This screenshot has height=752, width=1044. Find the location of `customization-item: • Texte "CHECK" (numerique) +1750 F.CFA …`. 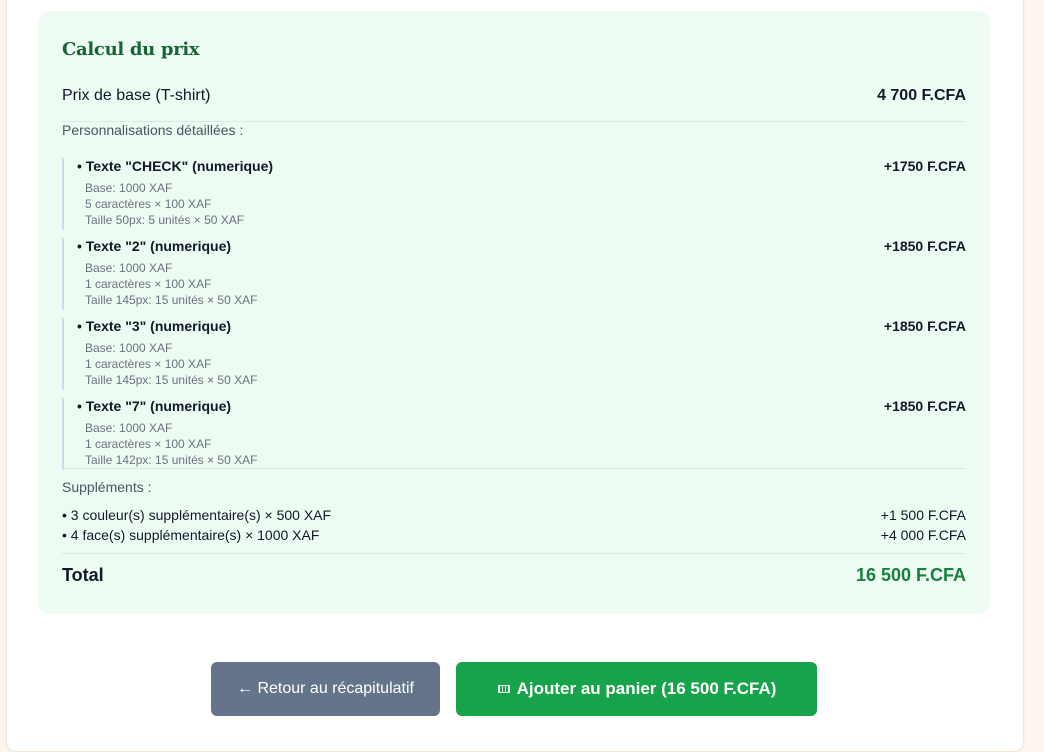

customization-item: • Texte "CHECK" (numerique) +1750 F.CFA … is located at coordinates (514, 194).